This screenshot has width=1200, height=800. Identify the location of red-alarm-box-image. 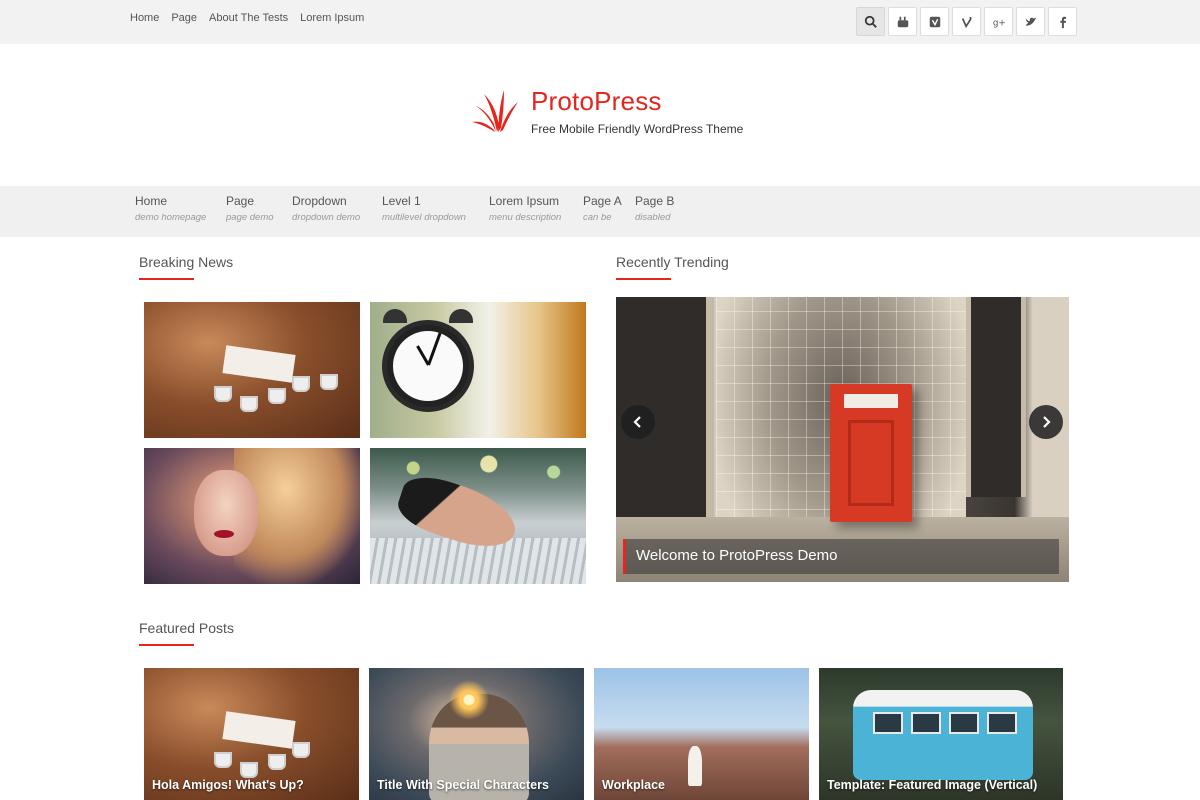
(871, 453).